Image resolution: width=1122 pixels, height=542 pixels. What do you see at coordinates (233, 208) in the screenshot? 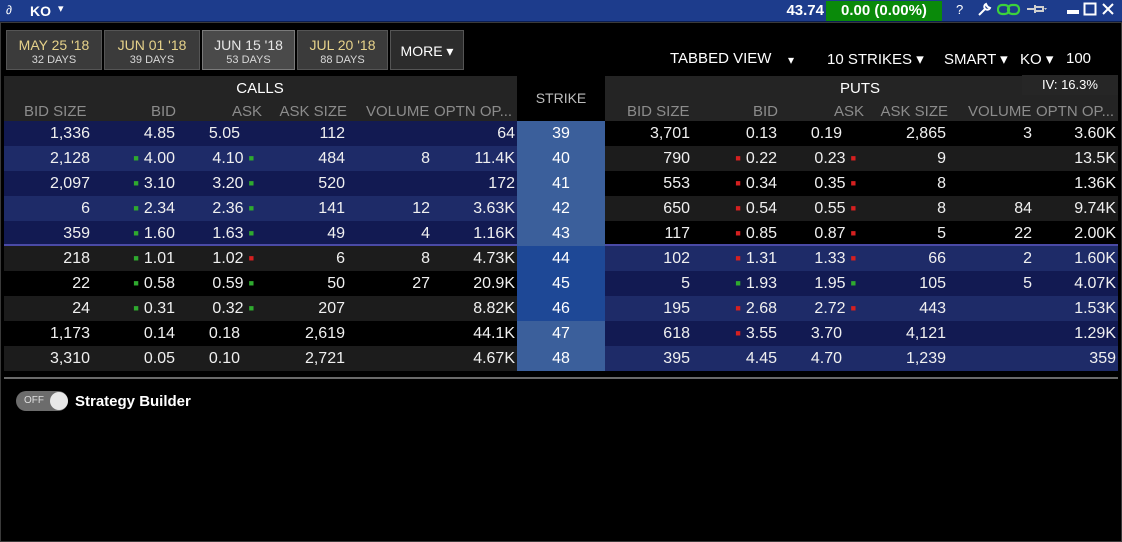
I see `call-ask-cell: 2.36 ■` at bounding box center [233, 208].